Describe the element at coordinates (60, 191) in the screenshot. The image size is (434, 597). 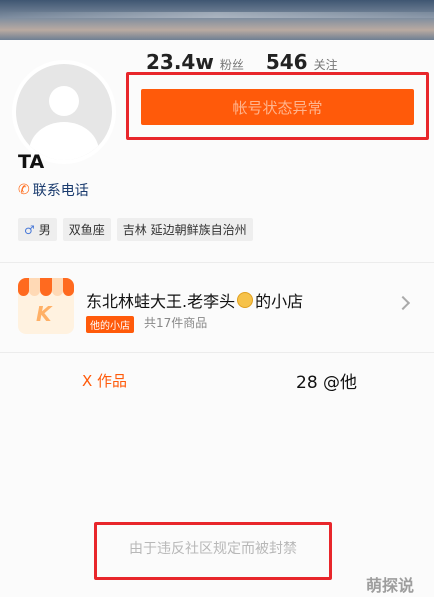
I see `contact-label: 联系电话` at that location.